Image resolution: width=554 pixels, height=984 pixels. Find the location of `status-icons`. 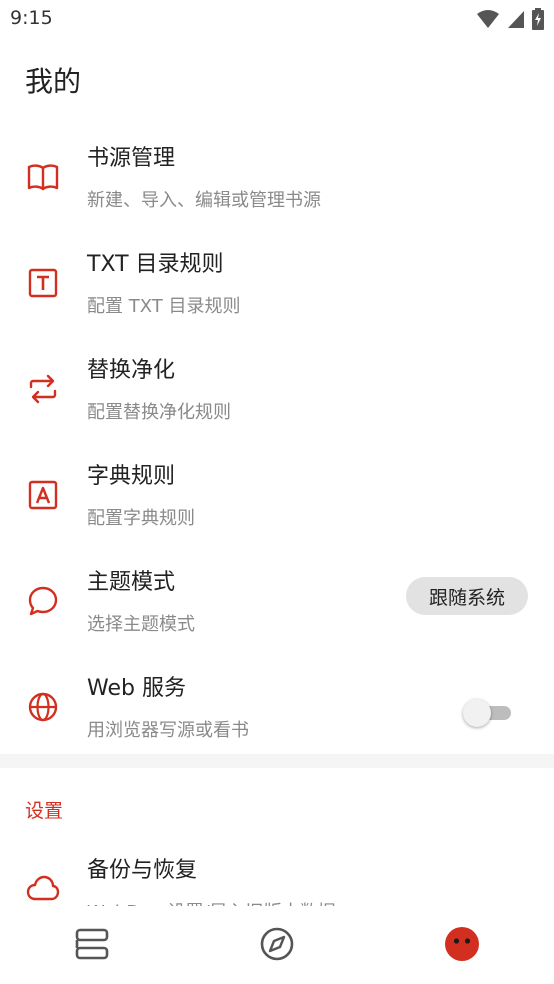

status-icons is located at coordinates (510, 19).